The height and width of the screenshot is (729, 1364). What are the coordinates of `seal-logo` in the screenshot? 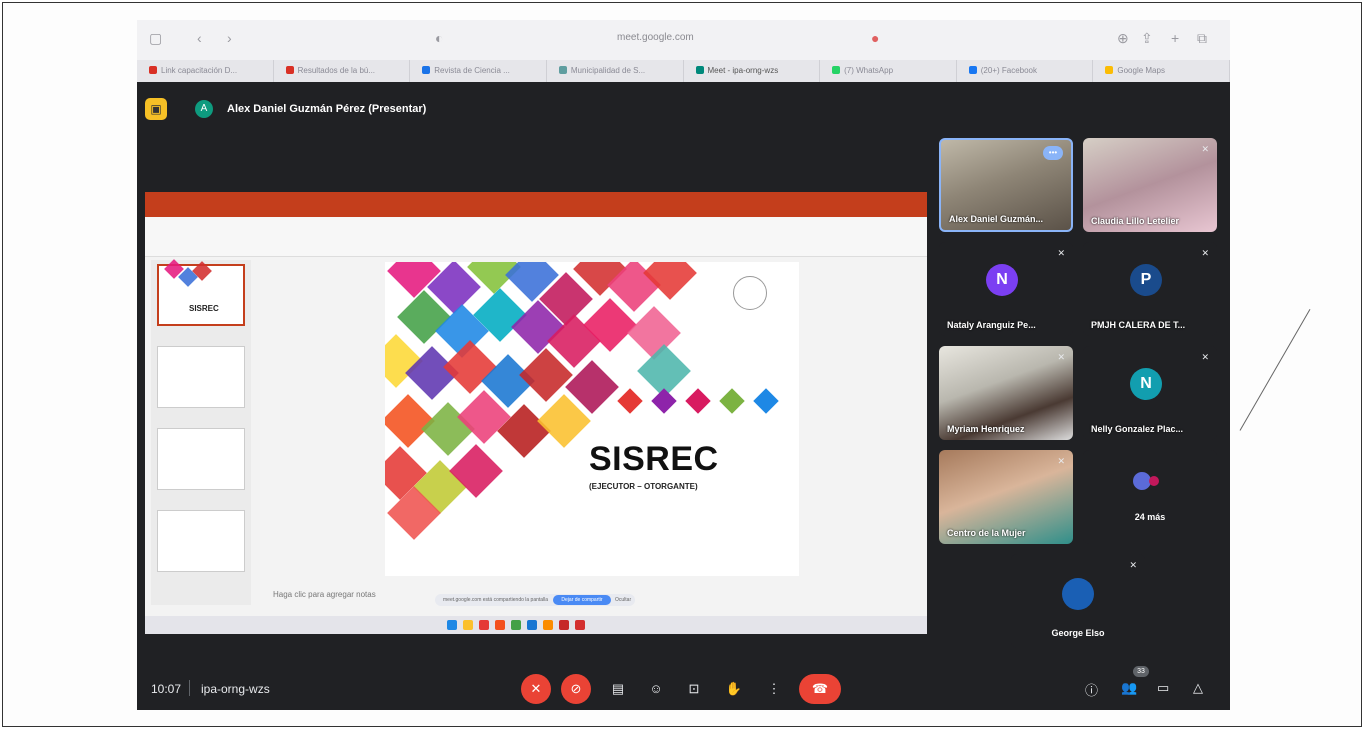 It's located at (750, 293).